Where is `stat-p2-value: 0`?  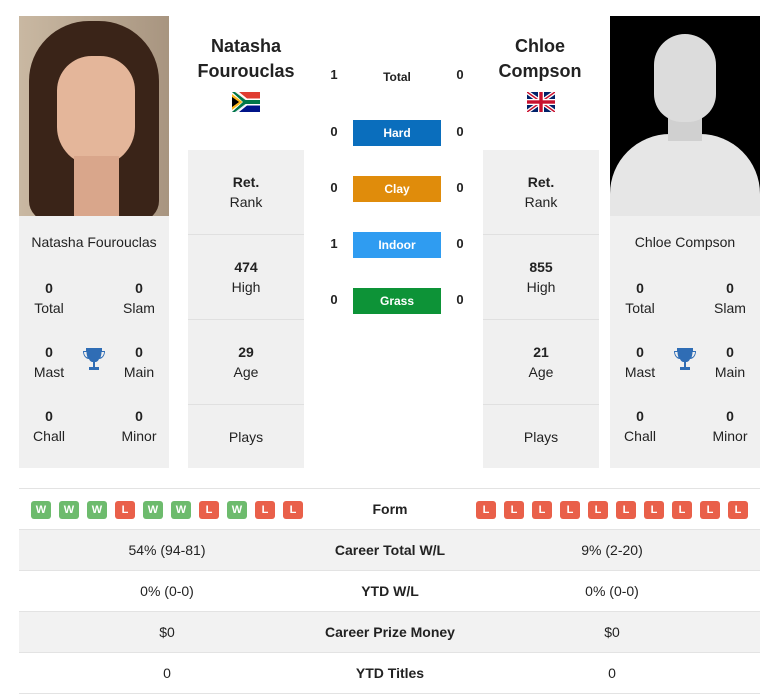
stat-p2-value: 0 is located at coordinates (612, 673).